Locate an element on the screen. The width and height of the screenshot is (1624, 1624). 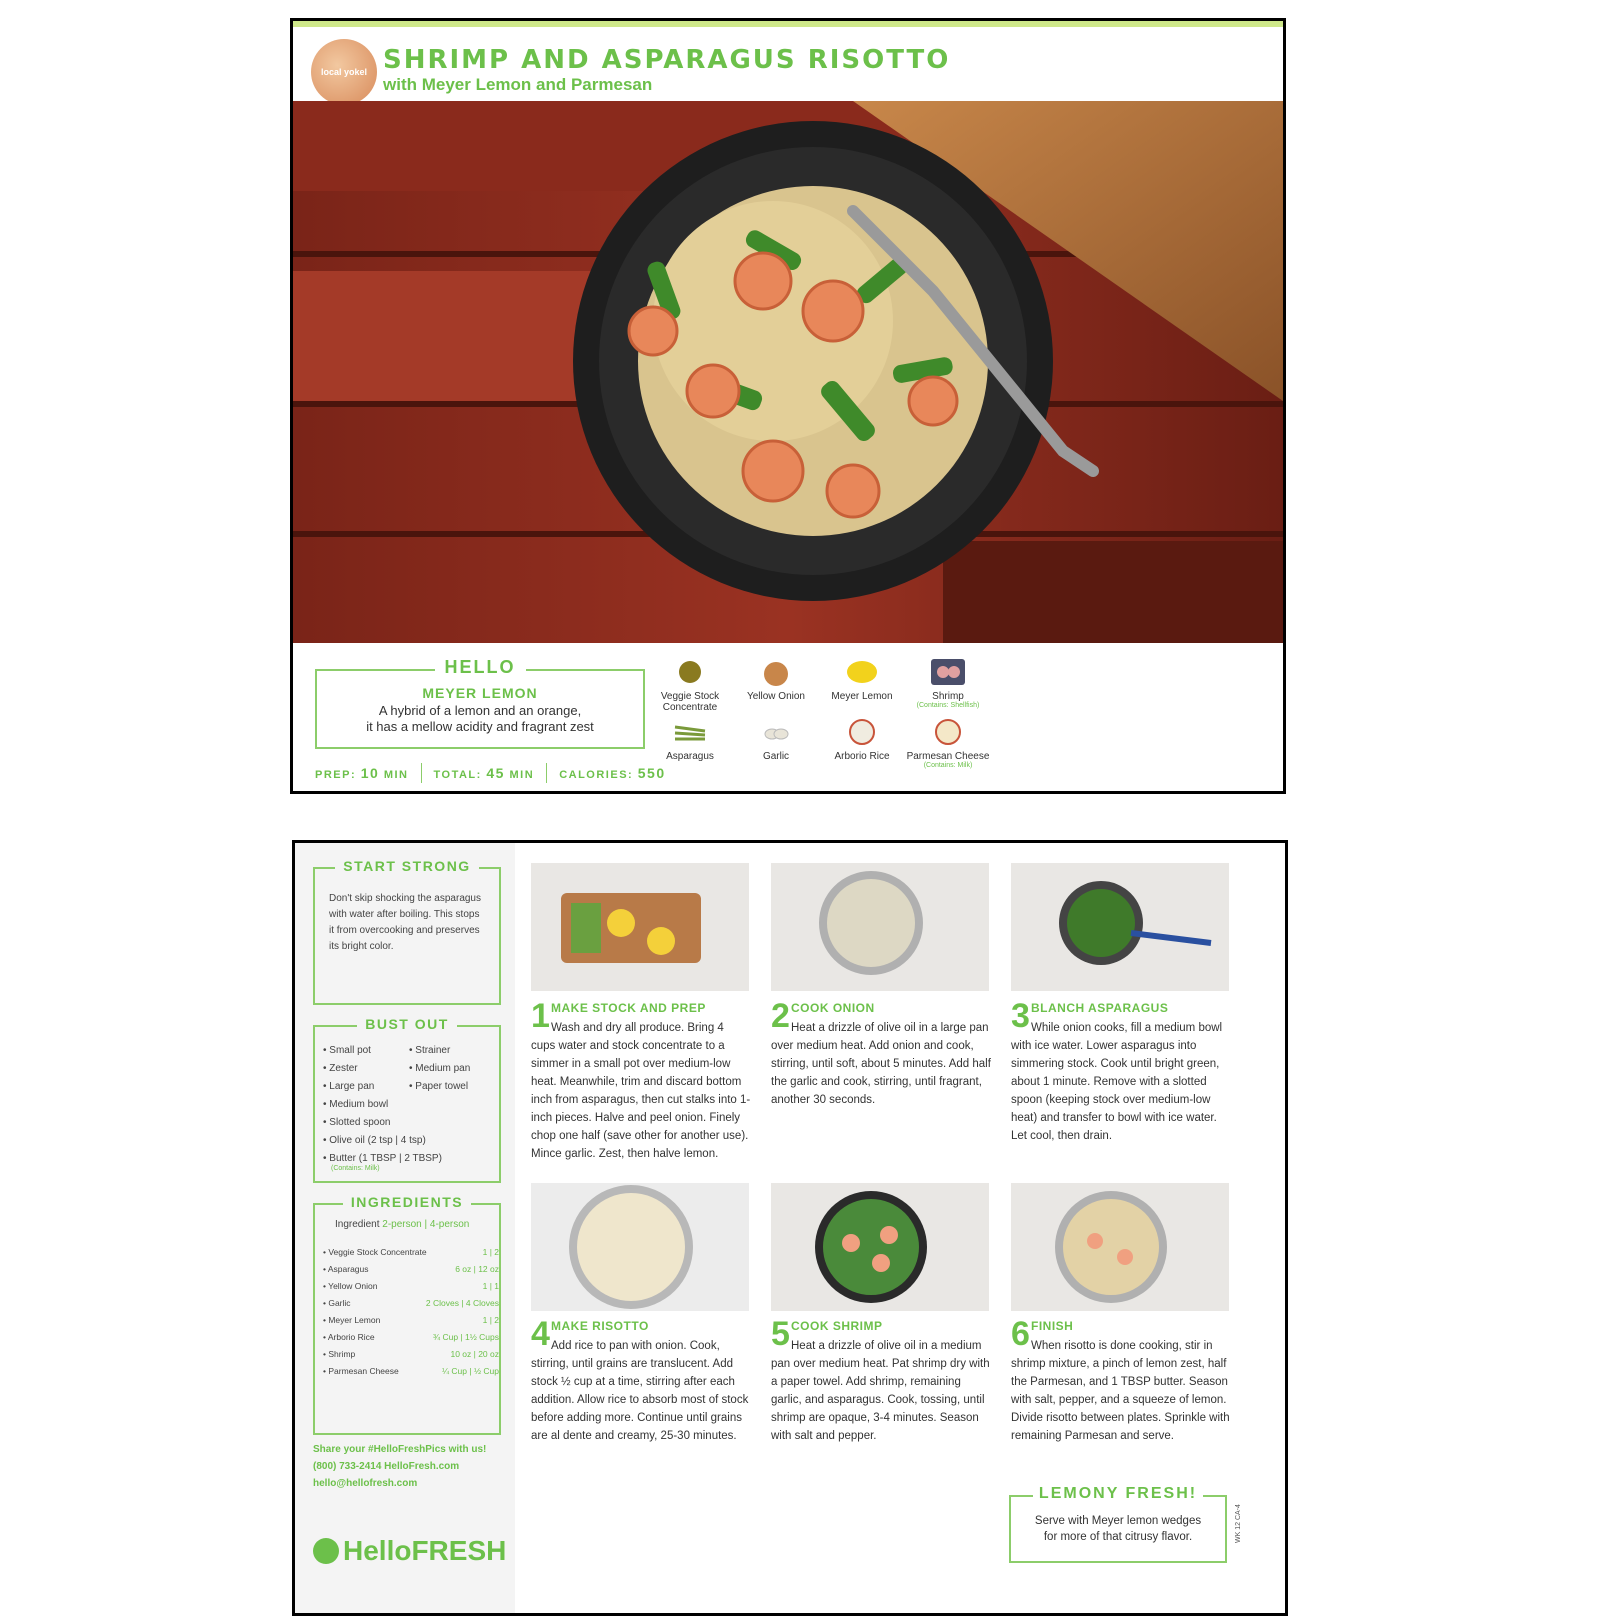
ingredient-row: • Parmesan Cheese ¼ Cup | ½ Cup is located at coordinates (411, 1371).